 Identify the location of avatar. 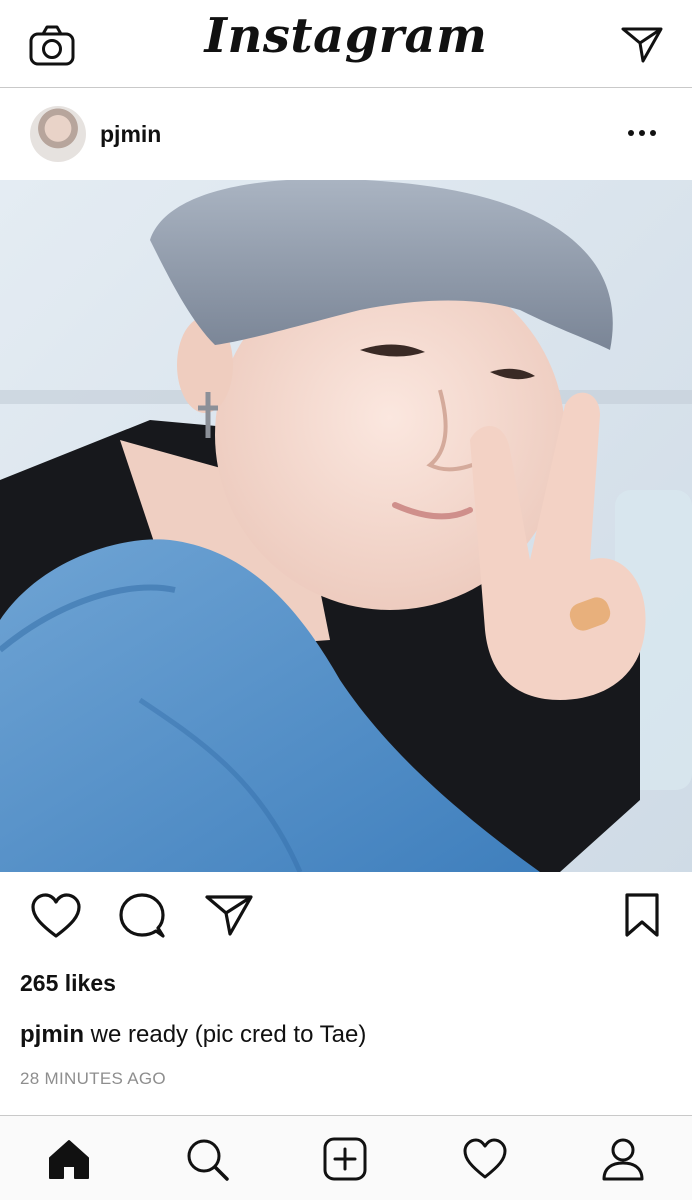
(58, 134).